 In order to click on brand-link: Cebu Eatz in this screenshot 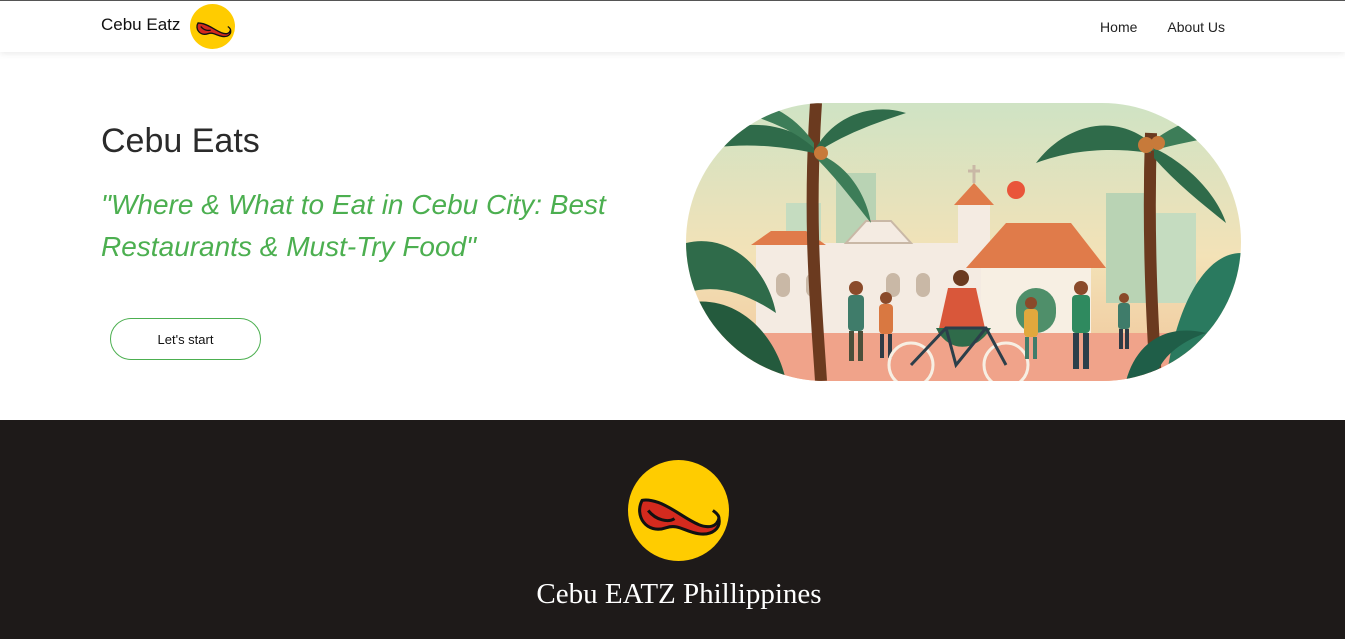, I will do `click(168, 26)`.